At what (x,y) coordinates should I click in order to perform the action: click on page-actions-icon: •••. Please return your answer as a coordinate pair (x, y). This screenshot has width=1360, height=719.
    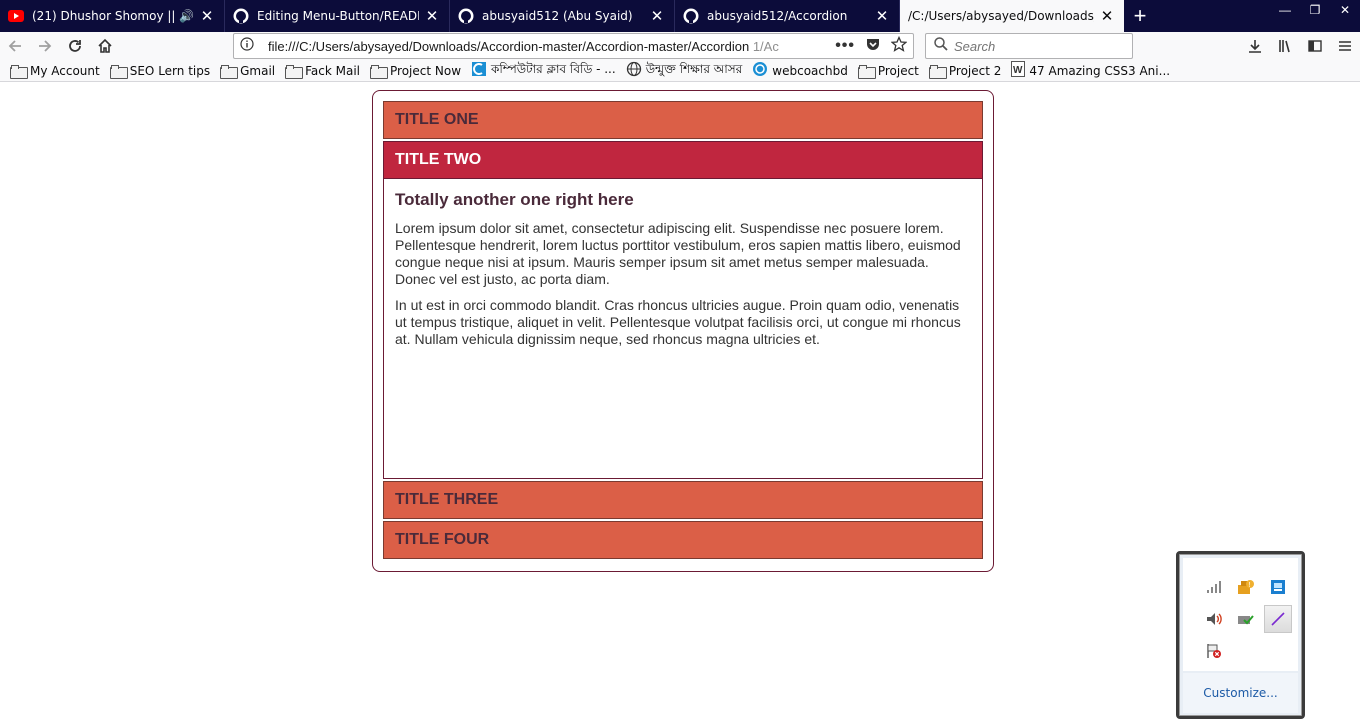
    Looking at the image, I should click on (845, 46).